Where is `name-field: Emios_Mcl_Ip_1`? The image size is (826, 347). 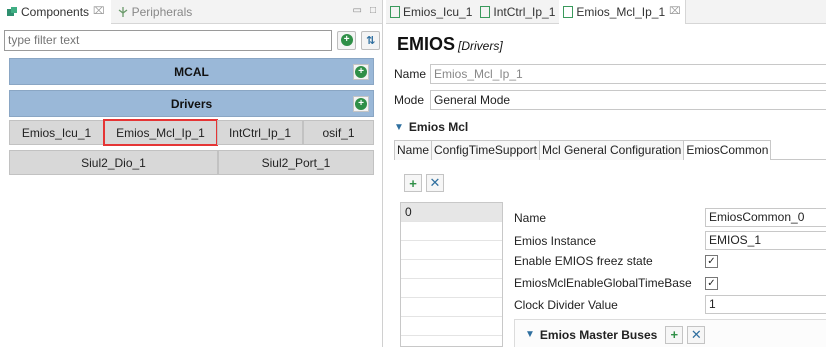 name-field: Emios_Mcl_Ip_1 is located at coordinates (628, 74).